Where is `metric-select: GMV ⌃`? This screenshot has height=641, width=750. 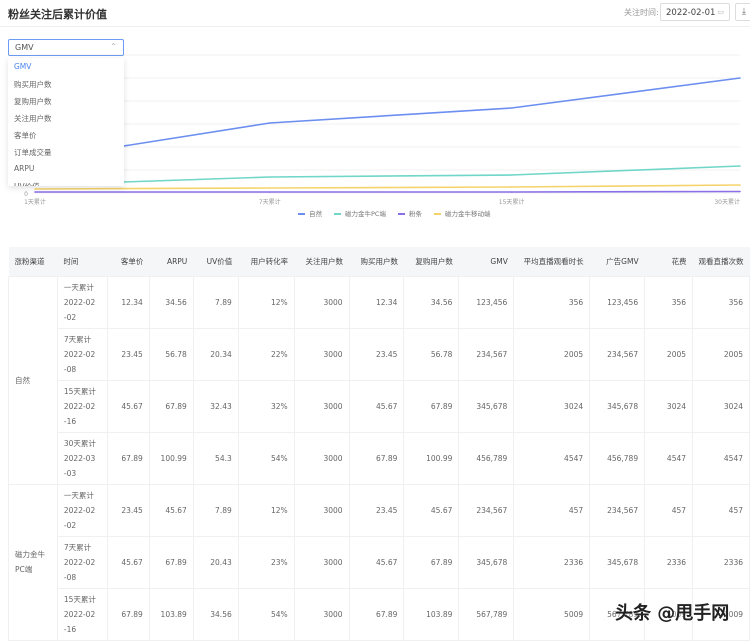
metric-select: GMV ⌃ is located at coordinates (66, 47).